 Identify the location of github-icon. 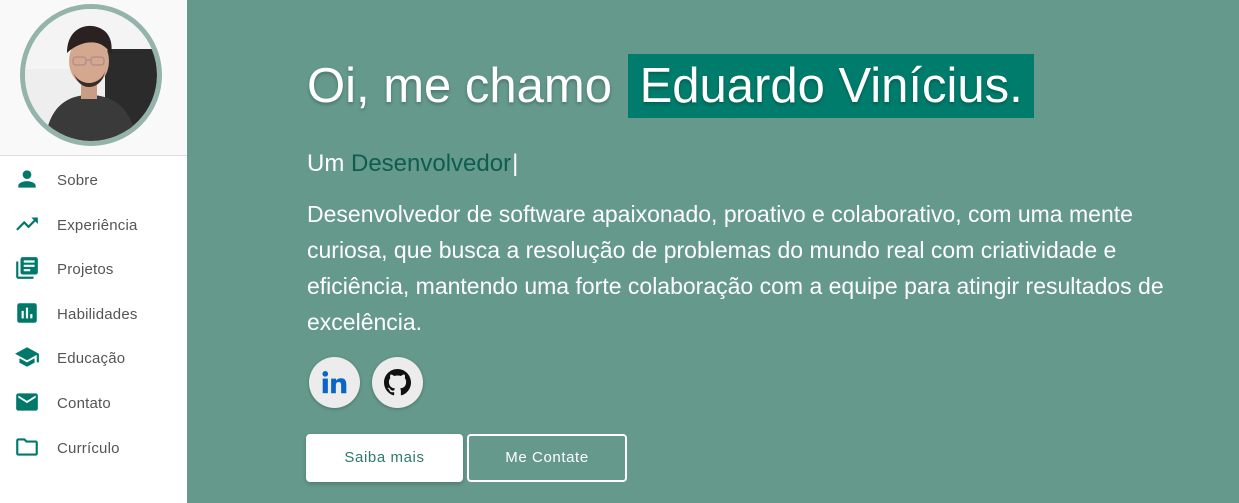
(397, 382).